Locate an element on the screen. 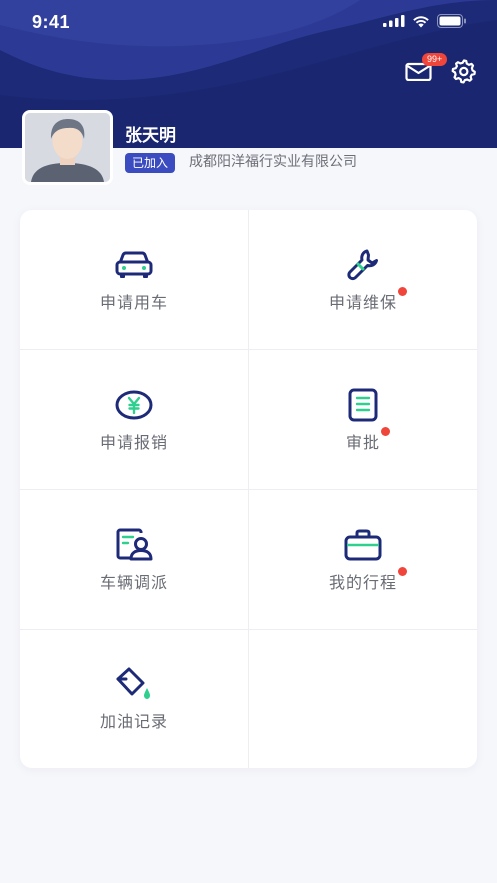  menu-item-vehicle-dispatch: 车辆调派 is located at coordinates (134, 560).